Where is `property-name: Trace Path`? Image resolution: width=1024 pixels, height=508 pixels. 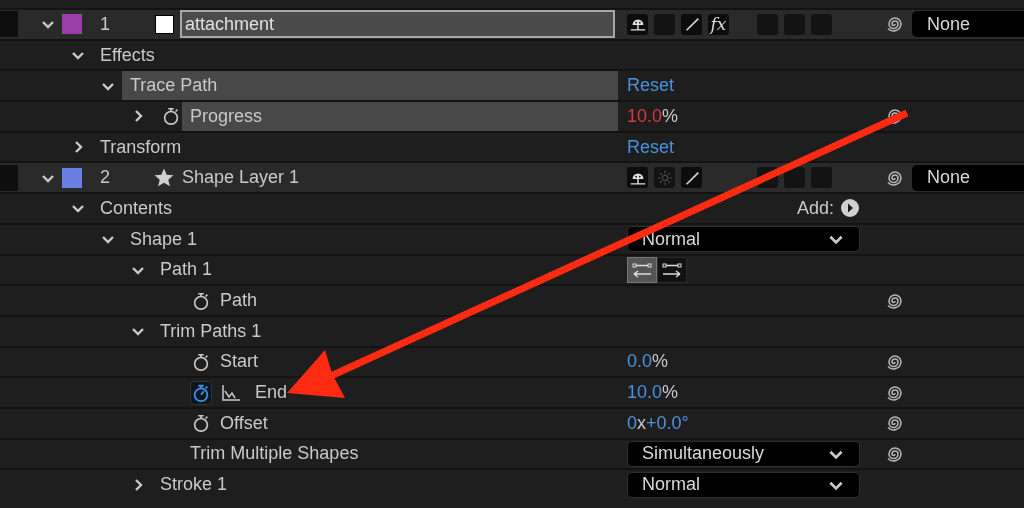 property-name: Trace Path is located at coordinates (370, 86).